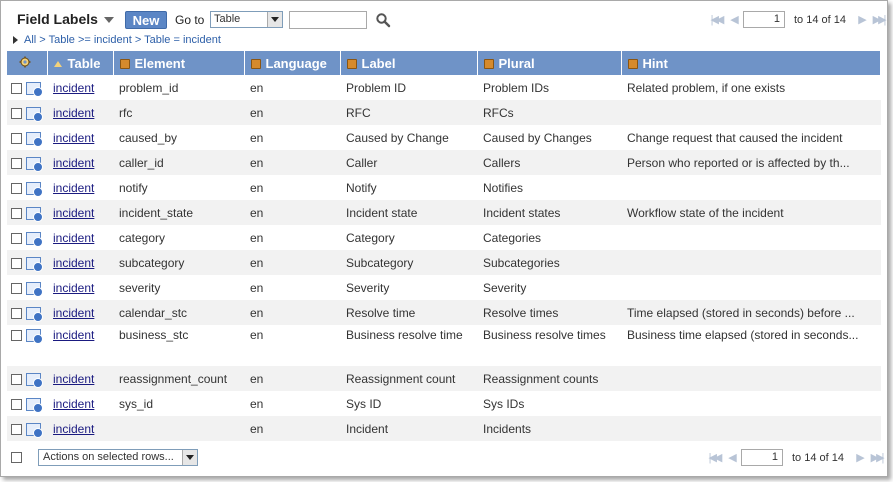  I want to click on search-icon, so click(383, 20).